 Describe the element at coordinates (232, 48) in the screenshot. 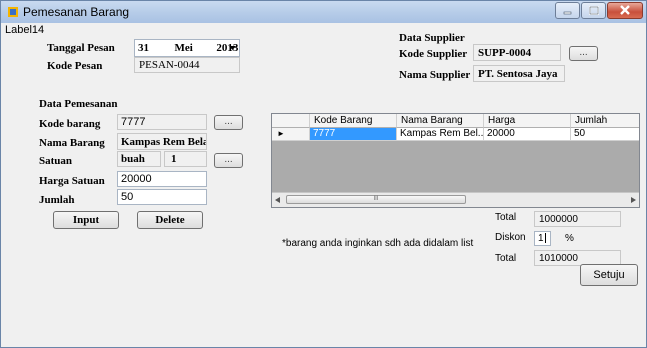

I see `chevron-down-icon` at that location.